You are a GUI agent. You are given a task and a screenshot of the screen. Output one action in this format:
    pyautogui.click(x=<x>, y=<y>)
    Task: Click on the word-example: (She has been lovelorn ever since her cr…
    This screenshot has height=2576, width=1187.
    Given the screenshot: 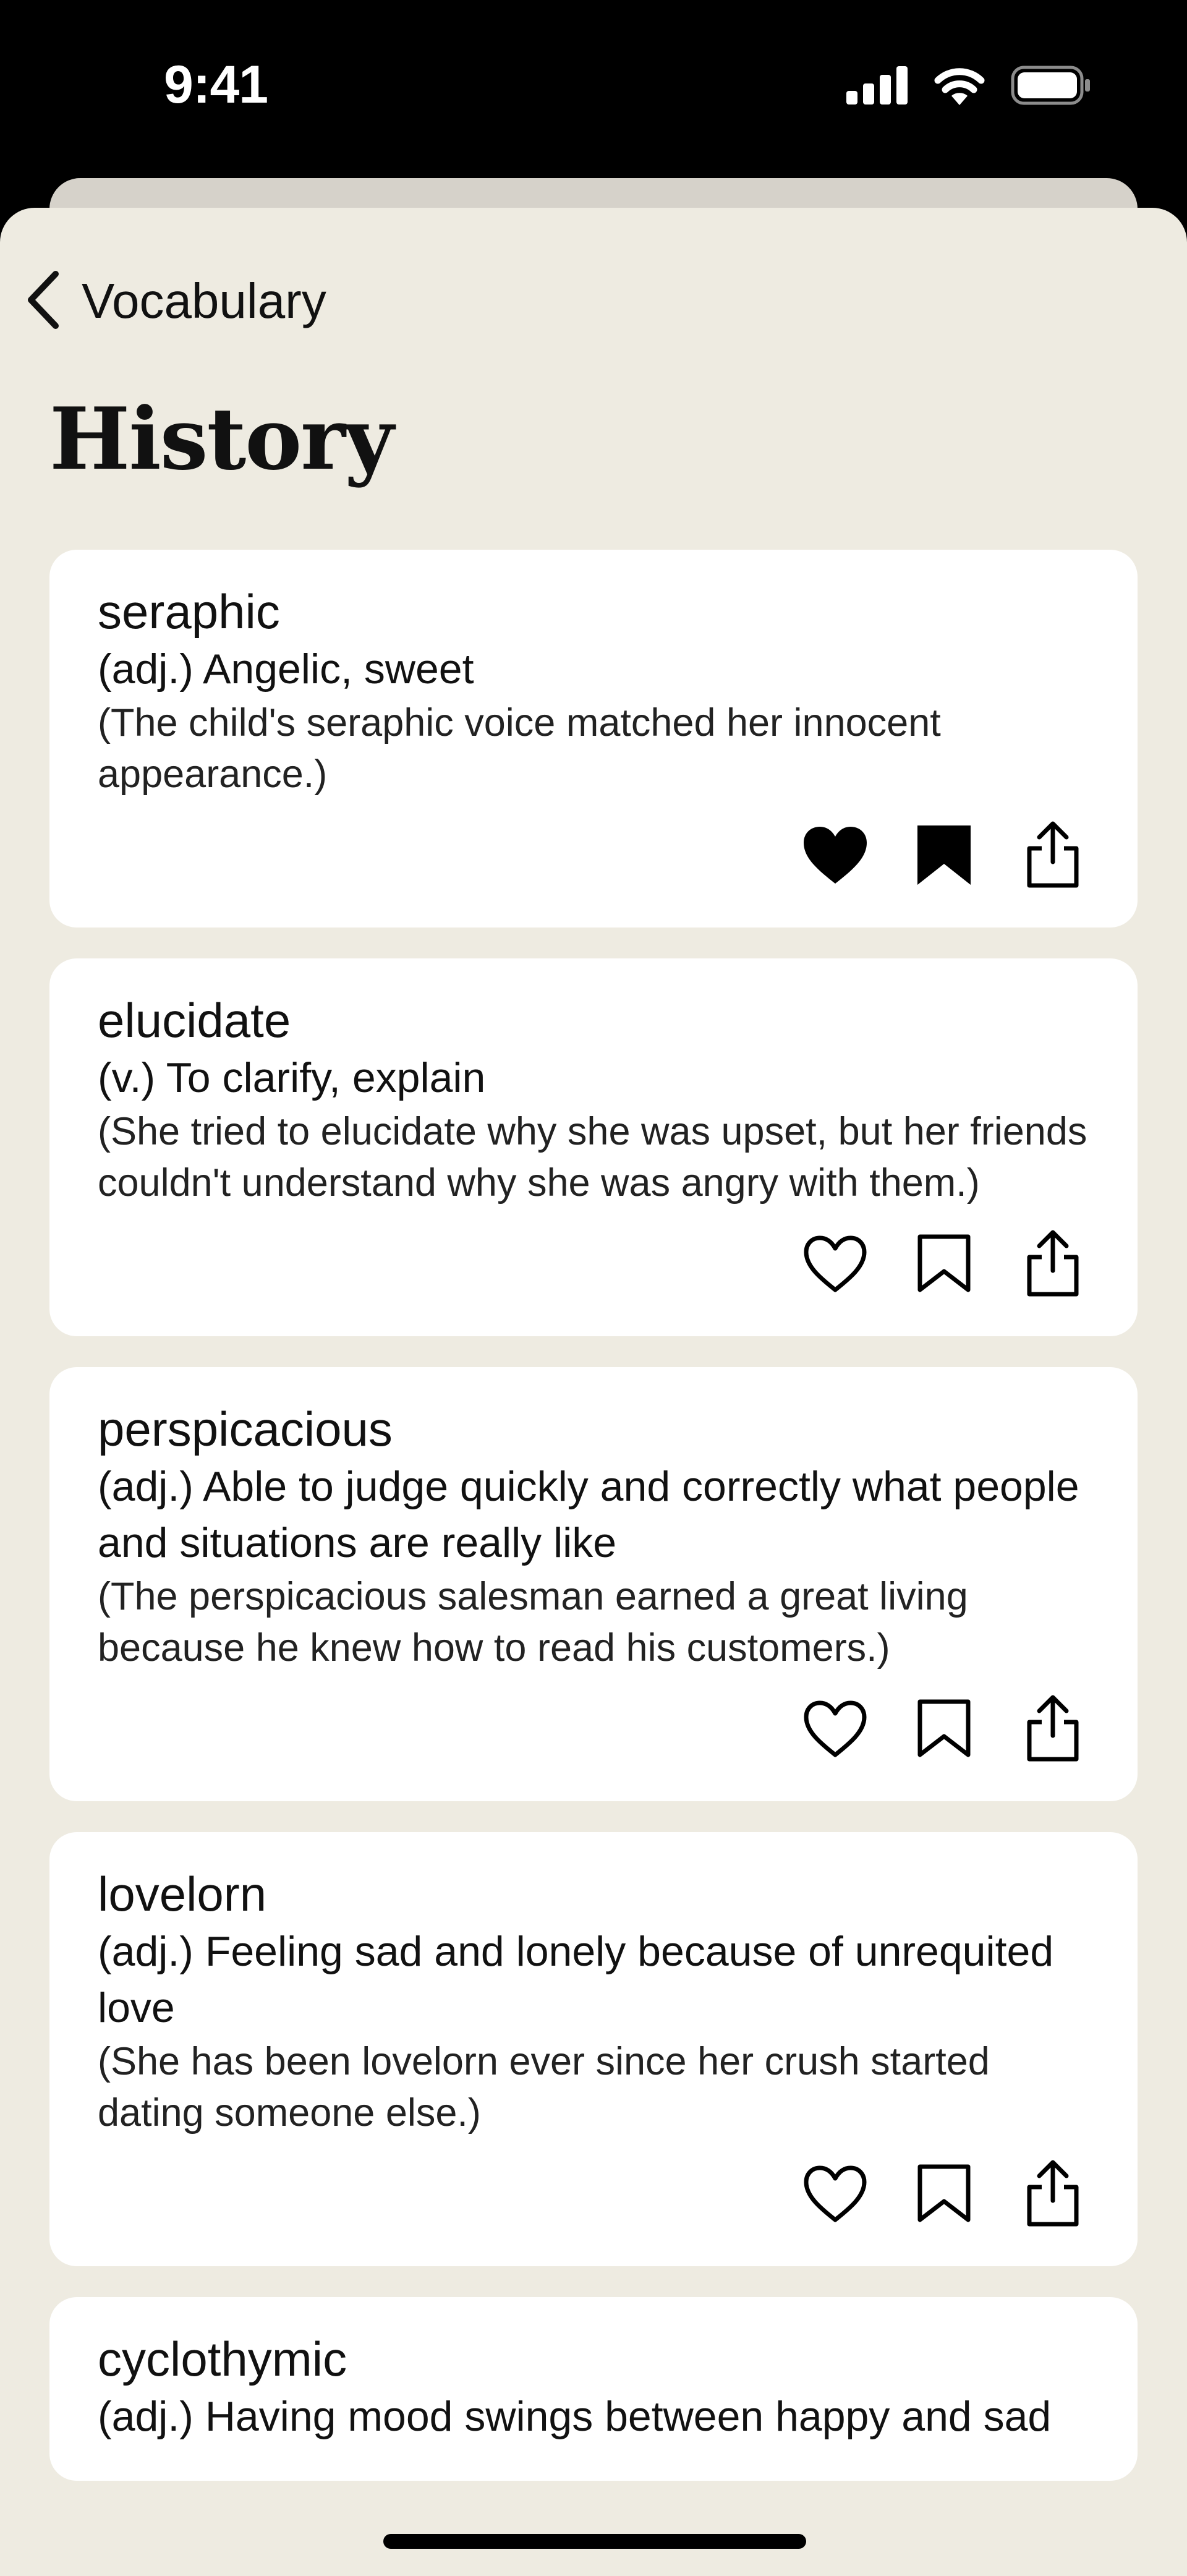 What is the action you would take?
    pyautogui.click(x=544, y=2087)
    